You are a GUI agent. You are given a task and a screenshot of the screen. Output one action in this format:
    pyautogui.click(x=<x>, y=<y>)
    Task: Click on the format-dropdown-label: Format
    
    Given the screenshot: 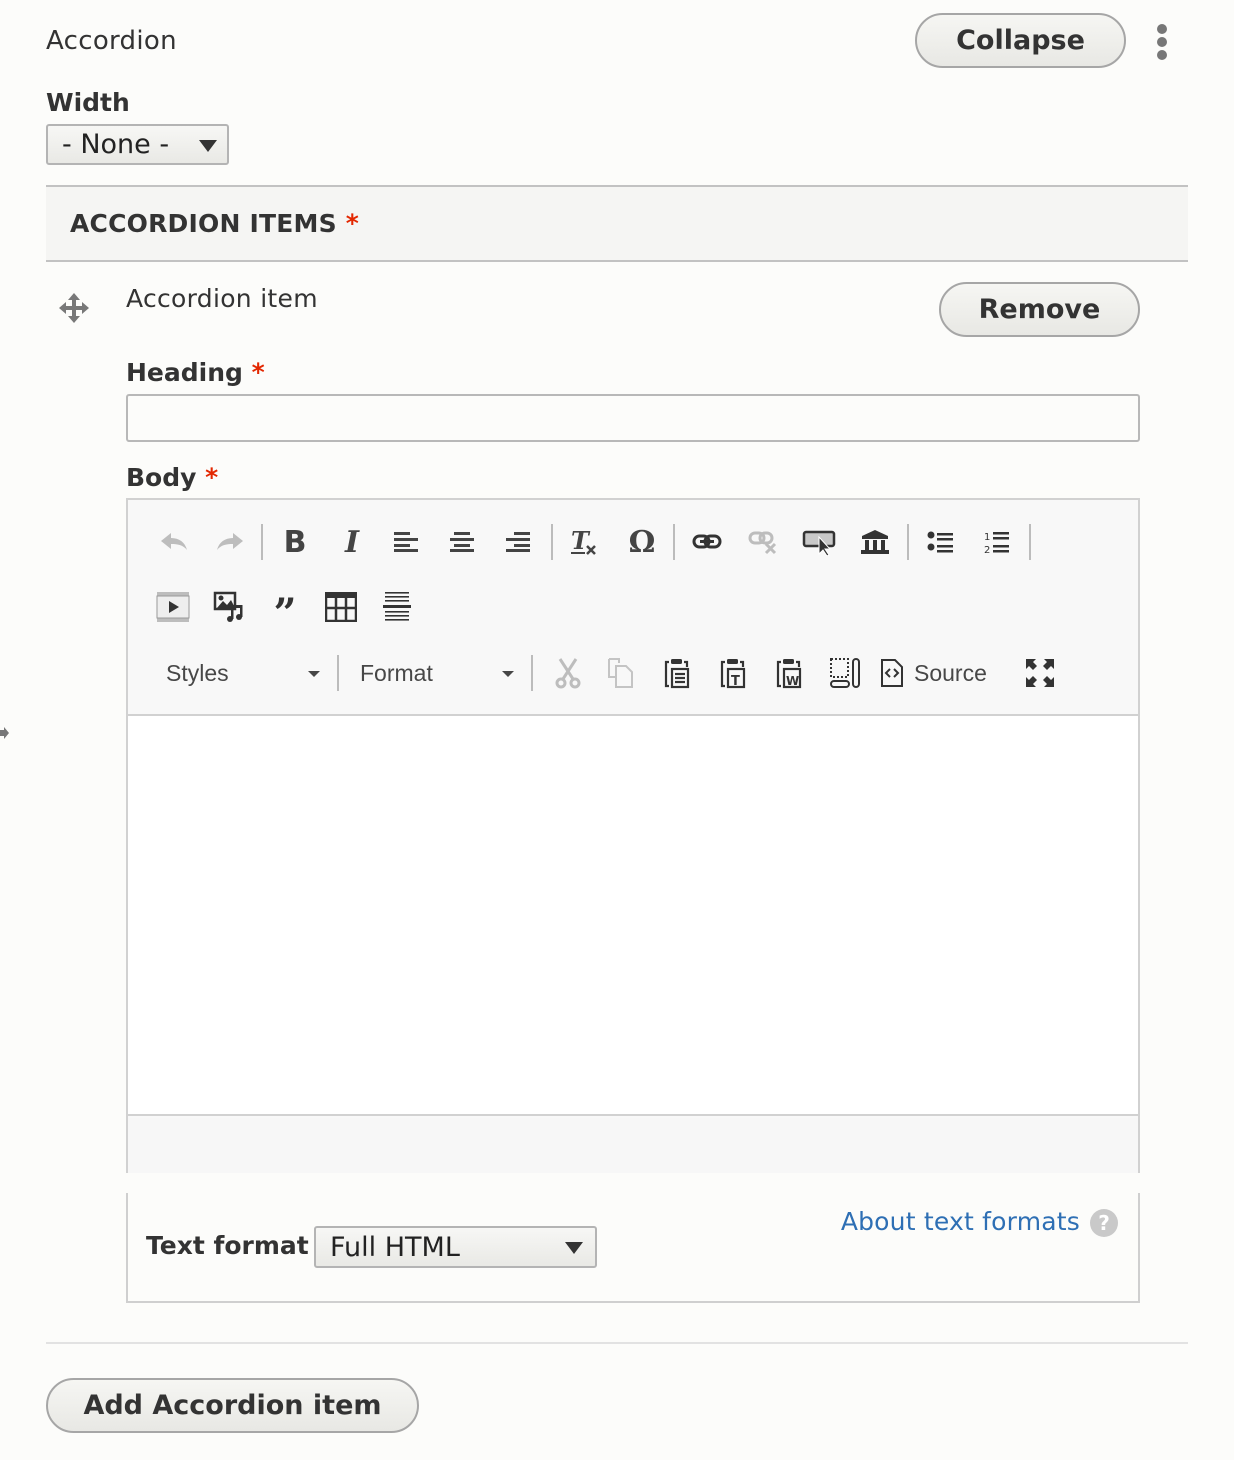 What is the action you would take?
    pyautogui.click(x=396, y=672)
    